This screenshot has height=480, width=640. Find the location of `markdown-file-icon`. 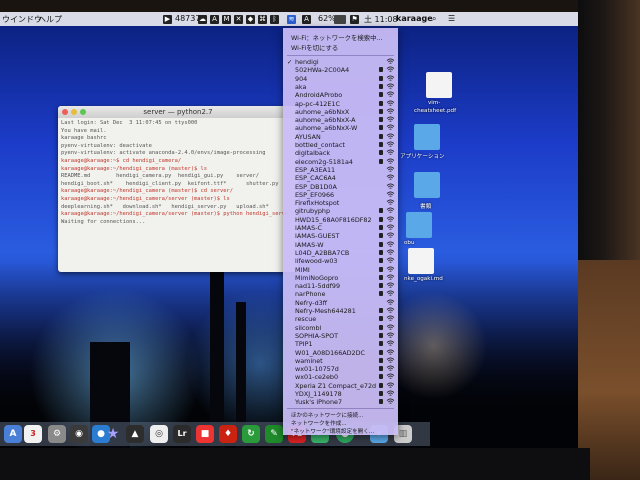

markdown-file-icon is located at coordinates (421, 261).